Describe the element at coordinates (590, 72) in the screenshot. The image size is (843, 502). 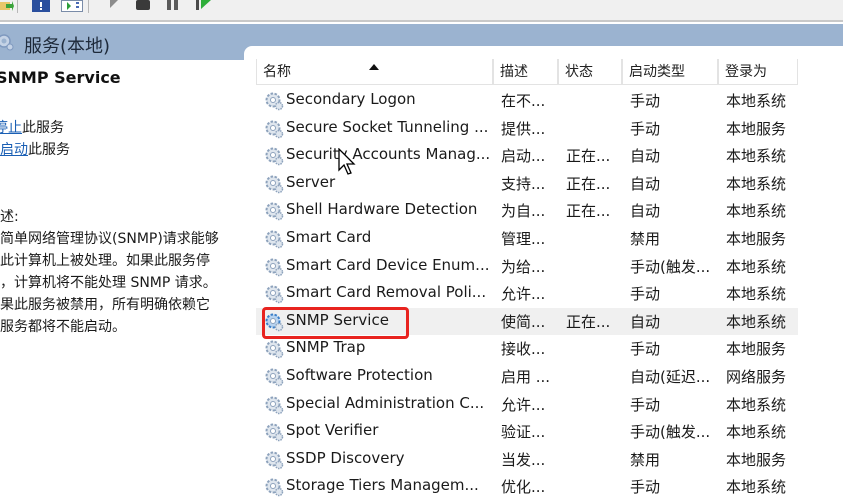
I see `column-header-status: 状态` at that location.